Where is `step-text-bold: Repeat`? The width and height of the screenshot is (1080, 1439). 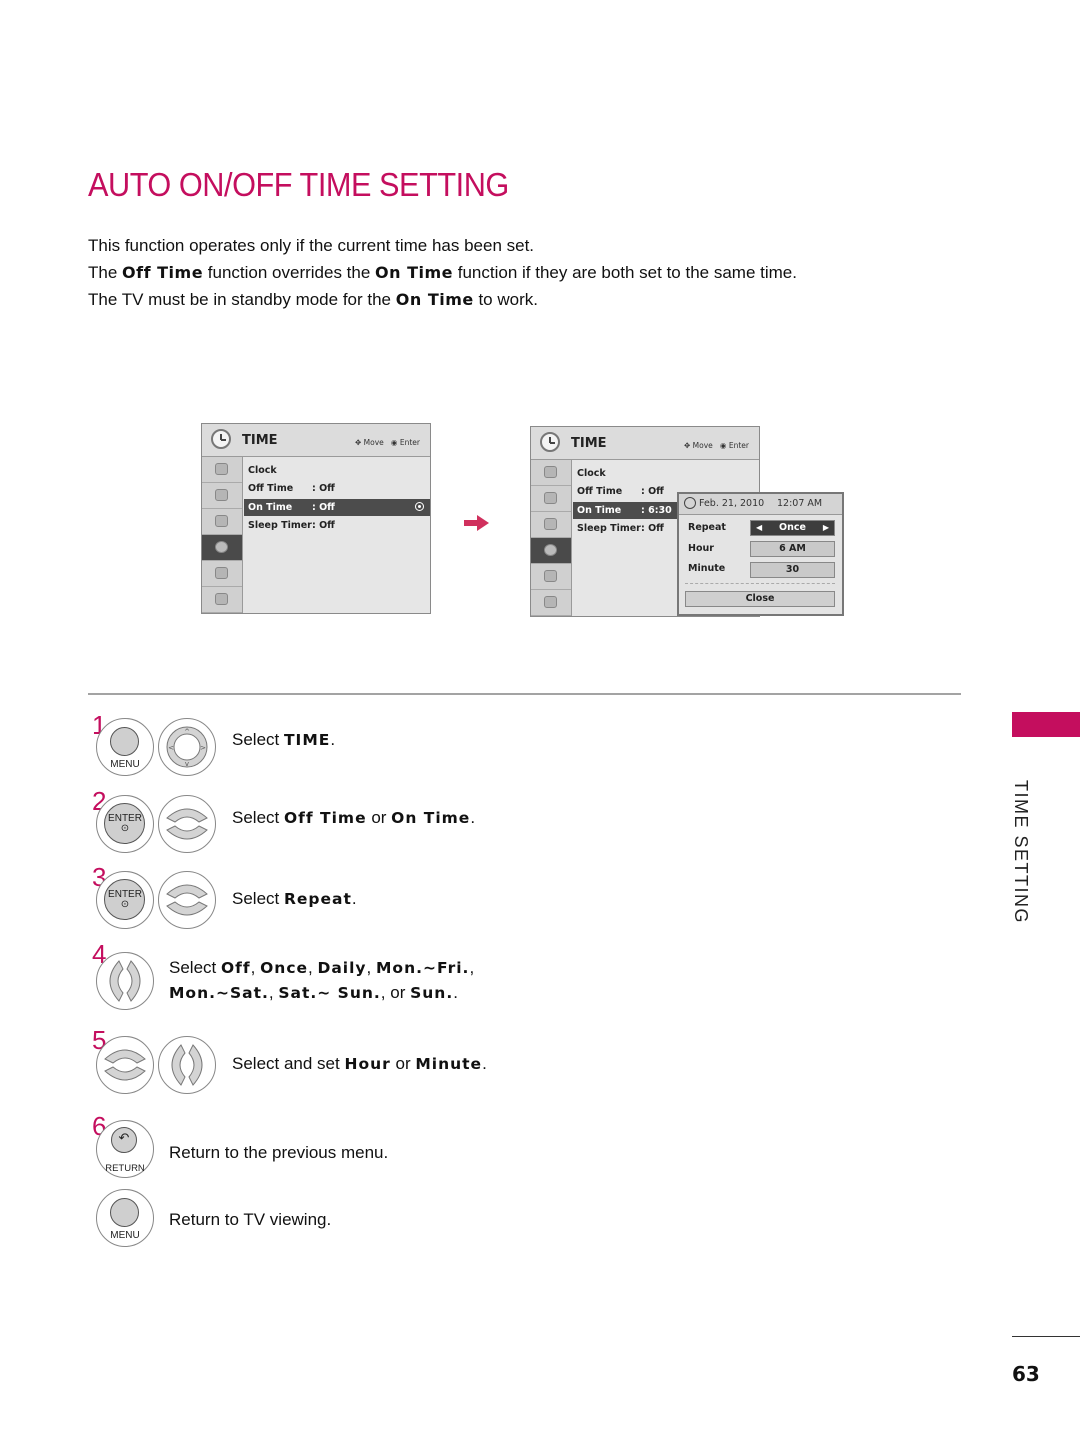 step-text-bold: Repeat is located at coordinates (317, 899).